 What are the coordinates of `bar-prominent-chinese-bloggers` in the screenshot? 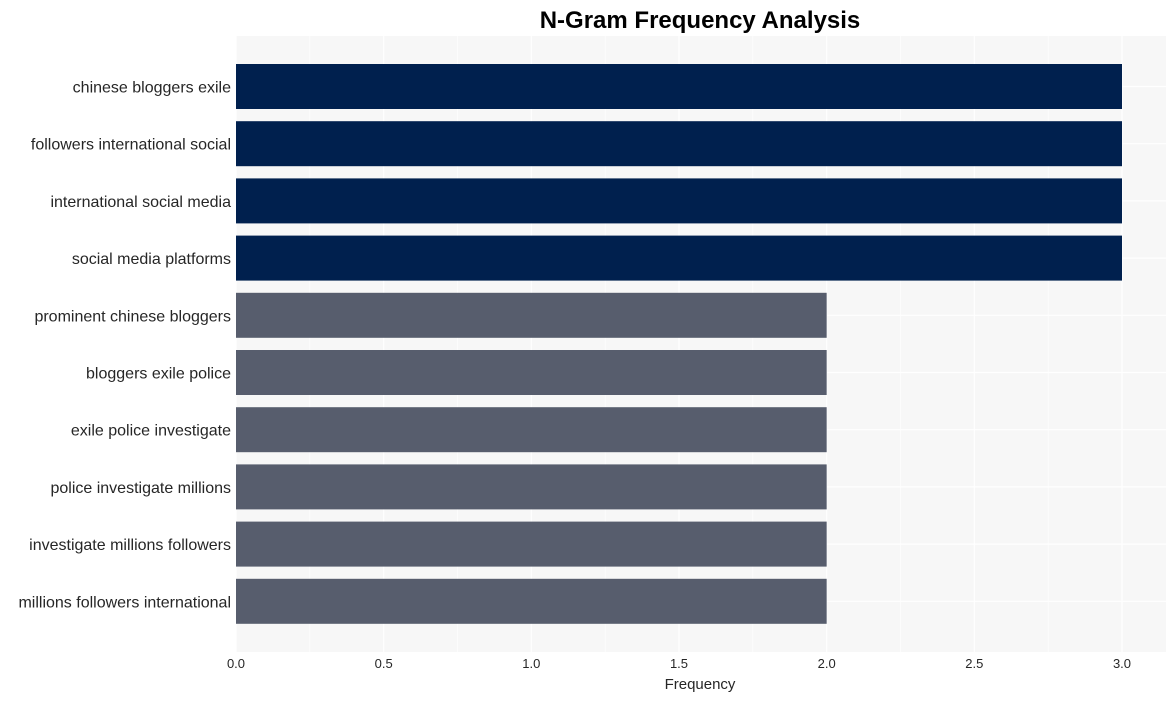 It's located at (531, 315).